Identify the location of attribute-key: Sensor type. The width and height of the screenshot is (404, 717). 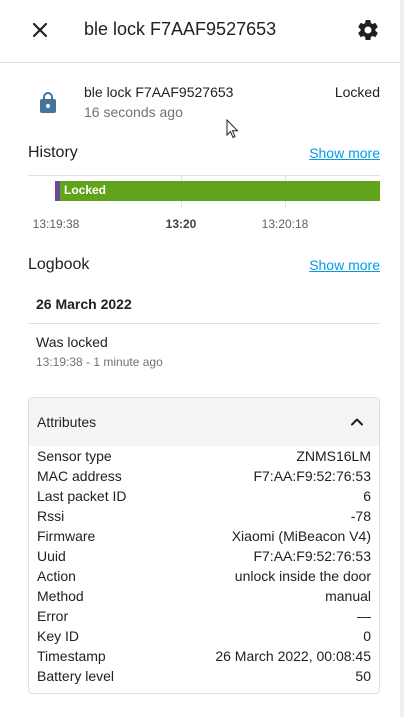
(74, 456).